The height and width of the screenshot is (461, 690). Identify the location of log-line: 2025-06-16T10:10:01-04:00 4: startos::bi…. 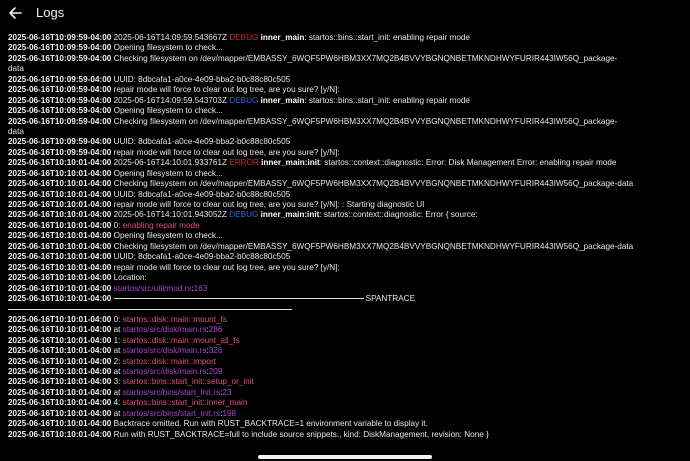
(346, 403).